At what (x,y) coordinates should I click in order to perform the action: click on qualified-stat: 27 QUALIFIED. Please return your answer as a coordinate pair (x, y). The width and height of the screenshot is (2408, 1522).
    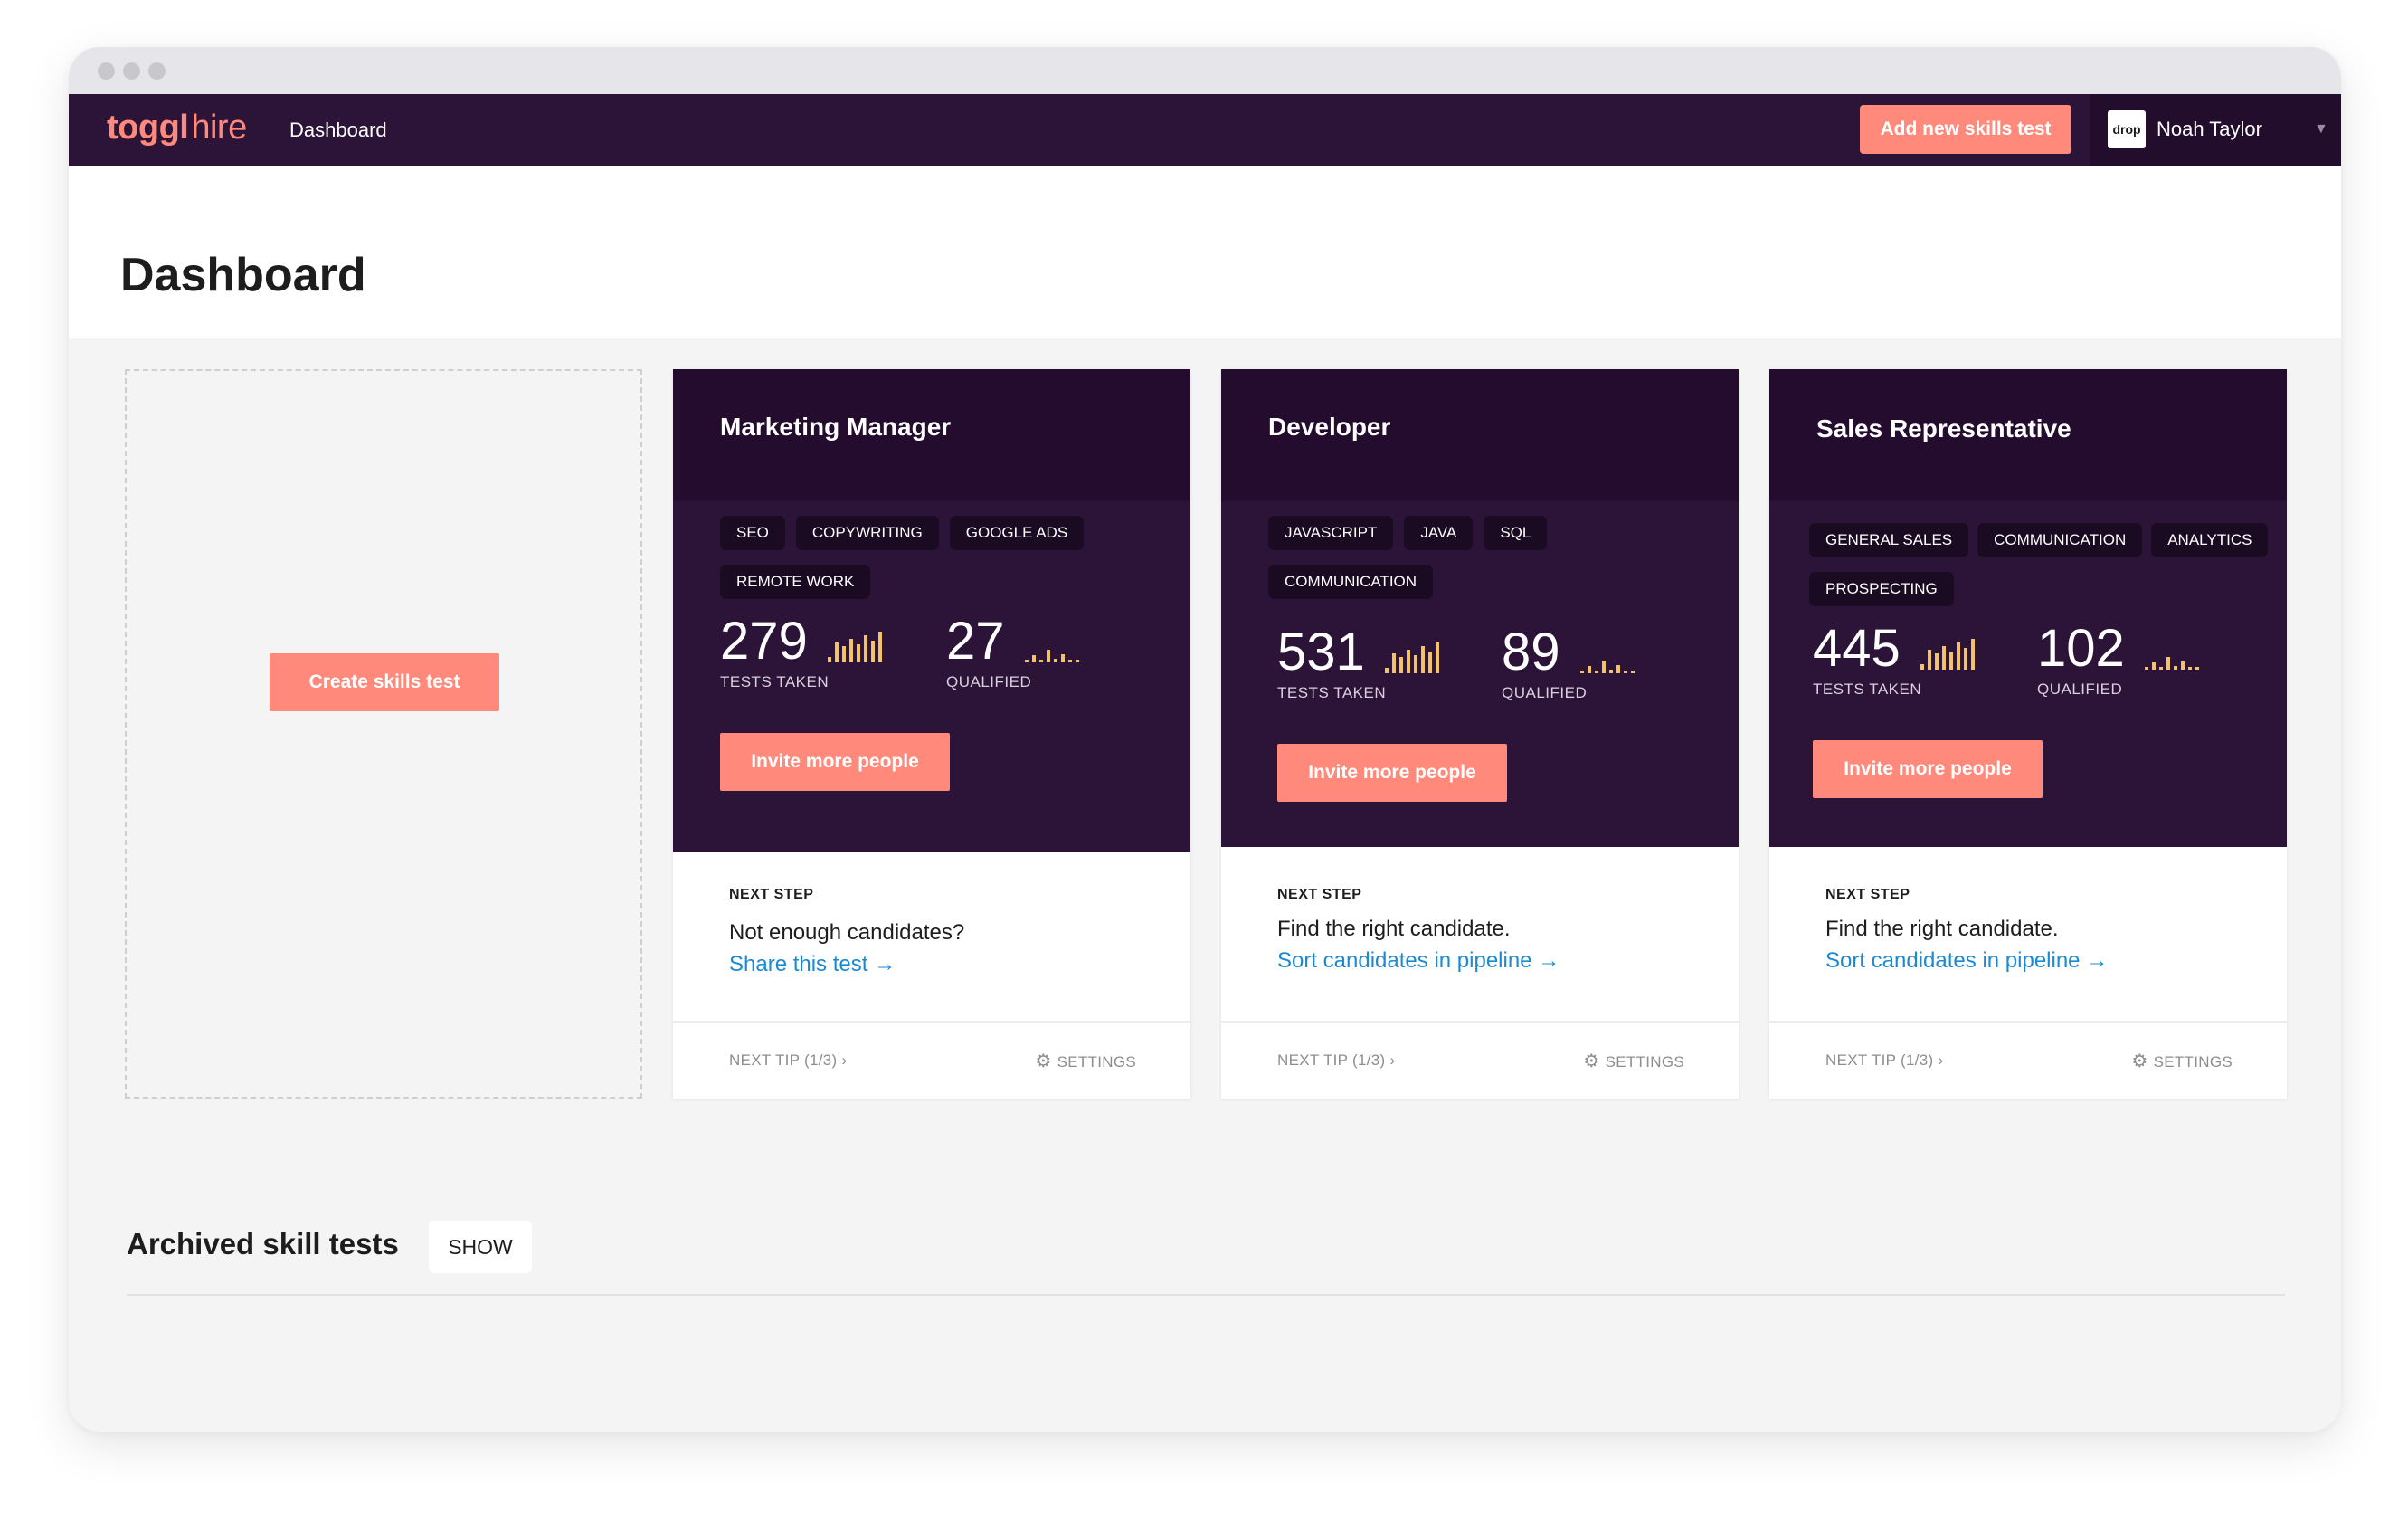
    Looking at the image, I should click on (1014, 653).